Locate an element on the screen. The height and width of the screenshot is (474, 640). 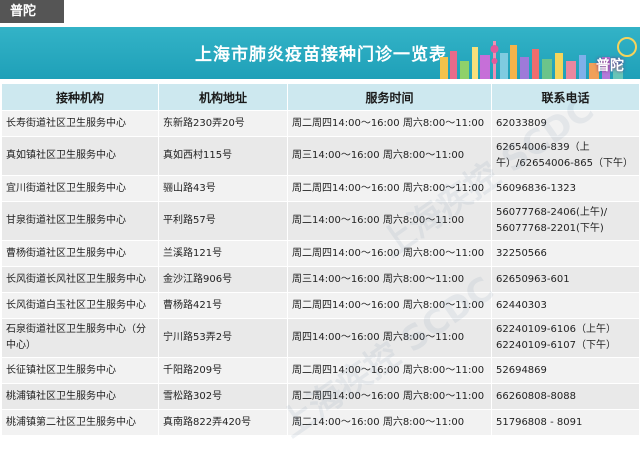
address-cell: 平利路57号 is located at coordinates (223, 221).